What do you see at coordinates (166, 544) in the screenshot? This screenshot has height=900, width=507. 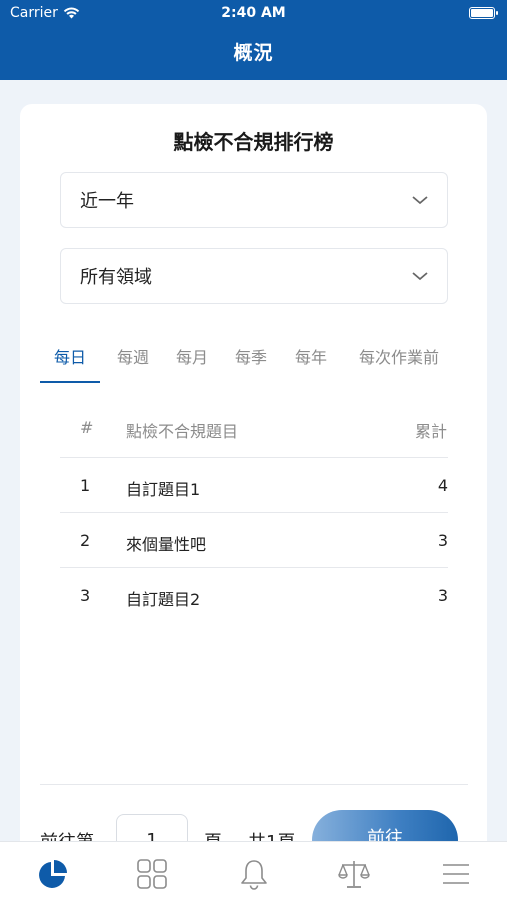 I see `row-name: 來個量性吧` at bounding box center [166, 544].